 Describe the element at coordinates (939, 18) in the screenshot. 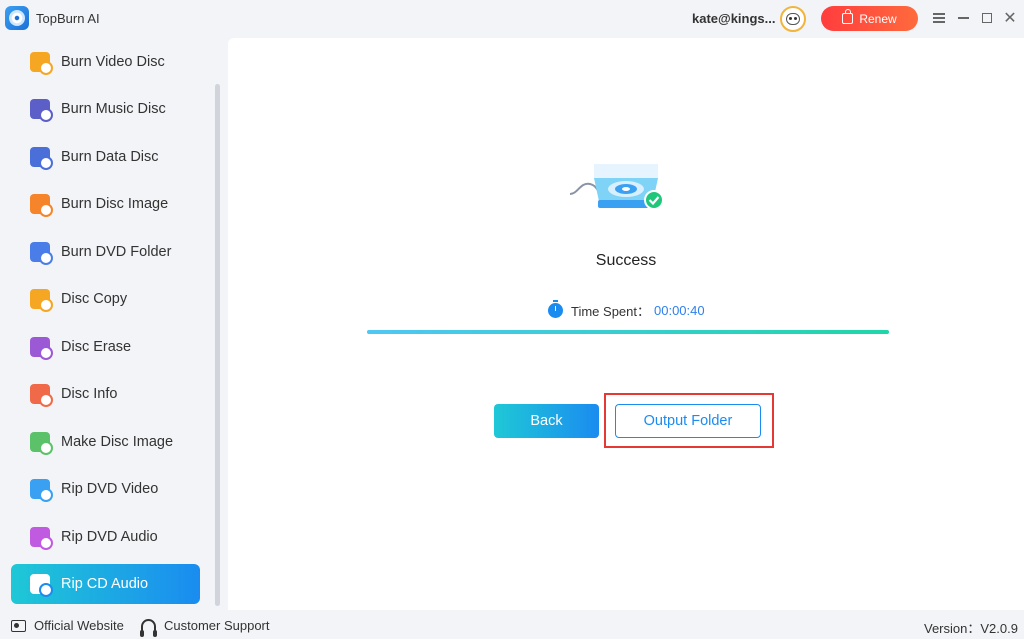

I see `menu-icon` at that location.